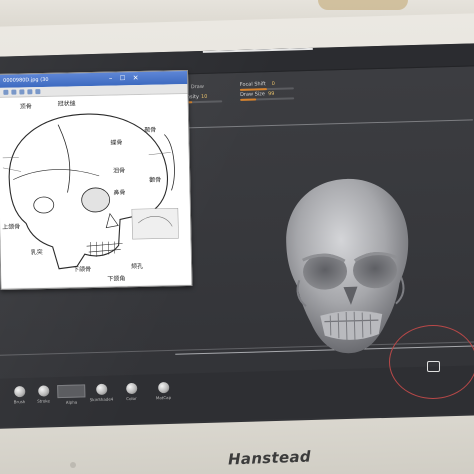  Describe the element at coordinates (110, 79) in the screenshot. I see `minimize-icon: –` at that location.